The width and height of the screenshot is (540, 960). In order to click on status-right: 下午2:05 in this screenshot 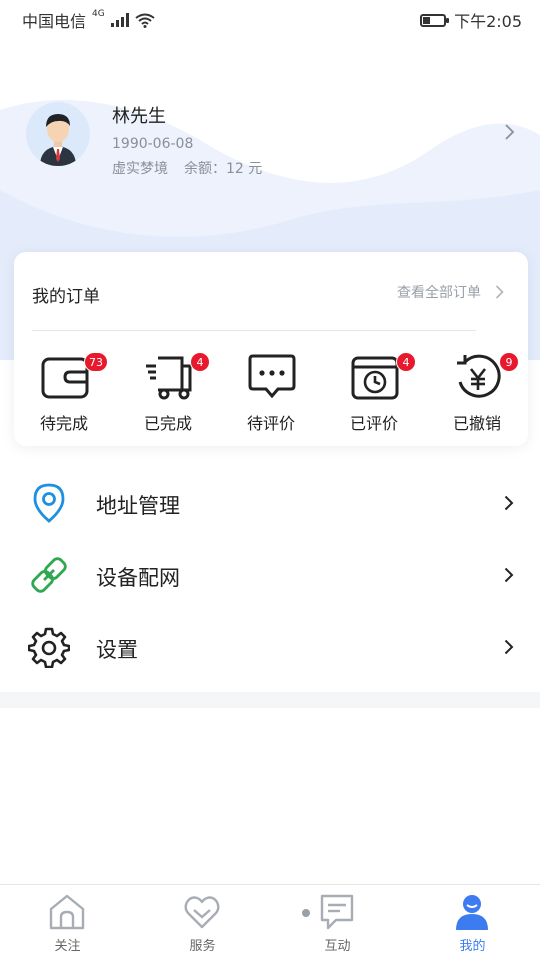, I will do `click(471, 20)`.